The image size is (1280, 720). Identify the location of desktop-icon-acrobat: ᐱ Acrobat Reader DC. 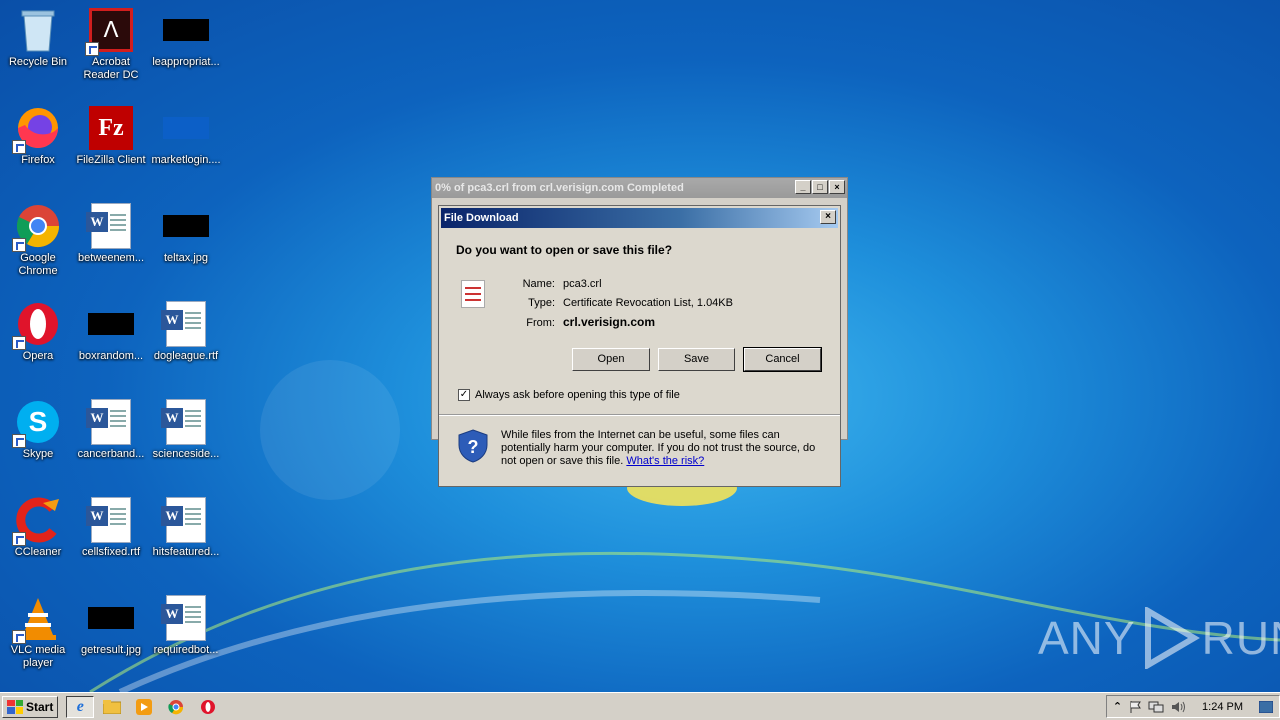
(111, 44).